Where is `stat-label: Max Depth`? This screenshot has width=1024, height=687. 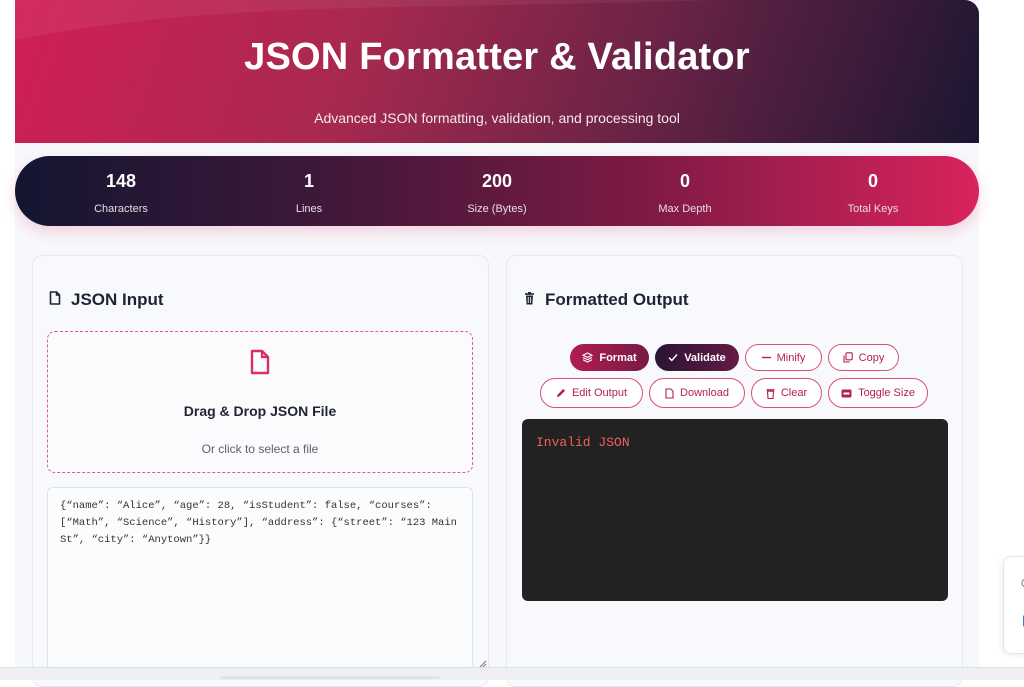 stat-label: Max Depth is located at coordinates (685, 209).